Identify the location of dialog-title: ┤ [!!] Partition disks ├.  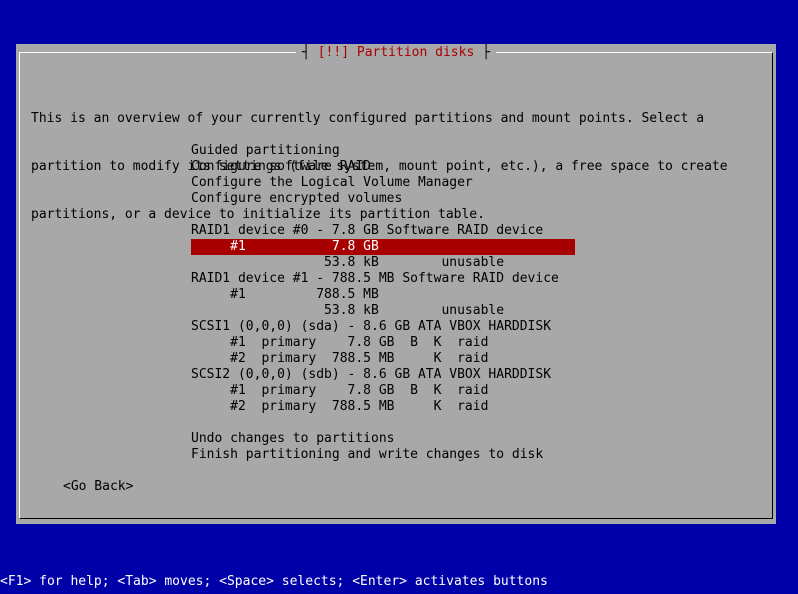
(396, 53).